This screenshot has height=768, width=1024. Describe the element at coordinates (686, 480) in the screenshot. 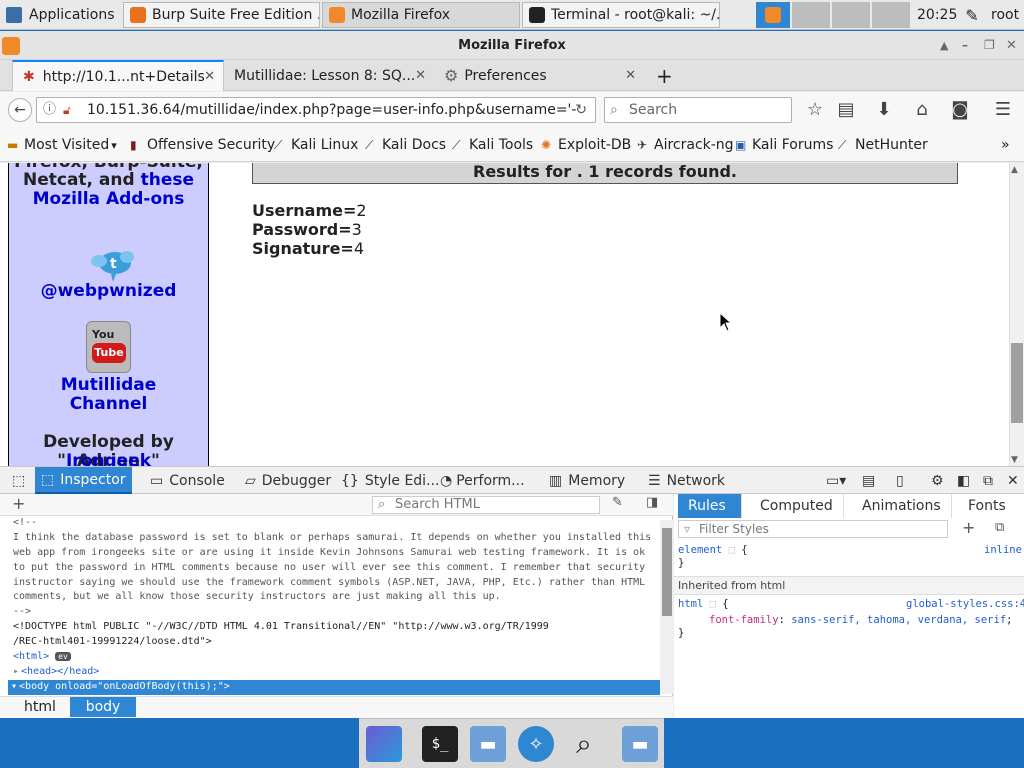

I see `tab-network: ☰ Network` at that location.